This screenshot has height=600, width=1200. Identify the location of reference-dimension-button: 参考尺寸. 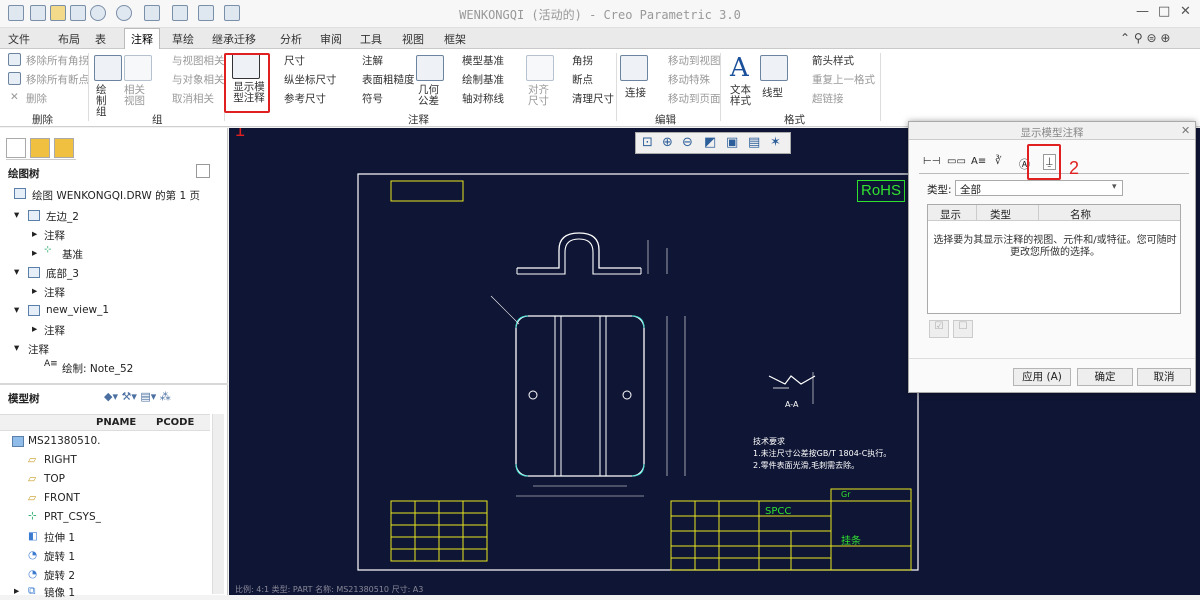
(305, 98).